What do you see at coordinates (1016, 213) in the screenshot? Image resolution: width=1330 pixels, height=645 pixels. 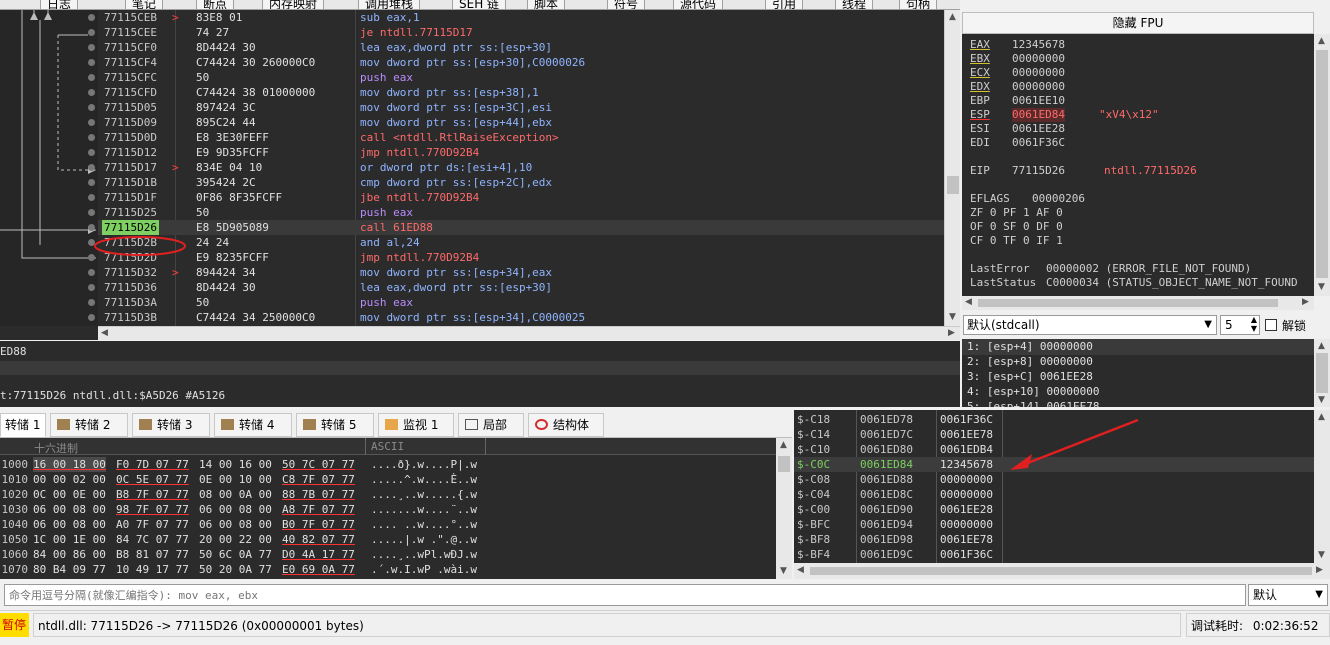 I see `flags-line: ZF 0 PF 1 AF 0` at bounding box center [1016, 213].